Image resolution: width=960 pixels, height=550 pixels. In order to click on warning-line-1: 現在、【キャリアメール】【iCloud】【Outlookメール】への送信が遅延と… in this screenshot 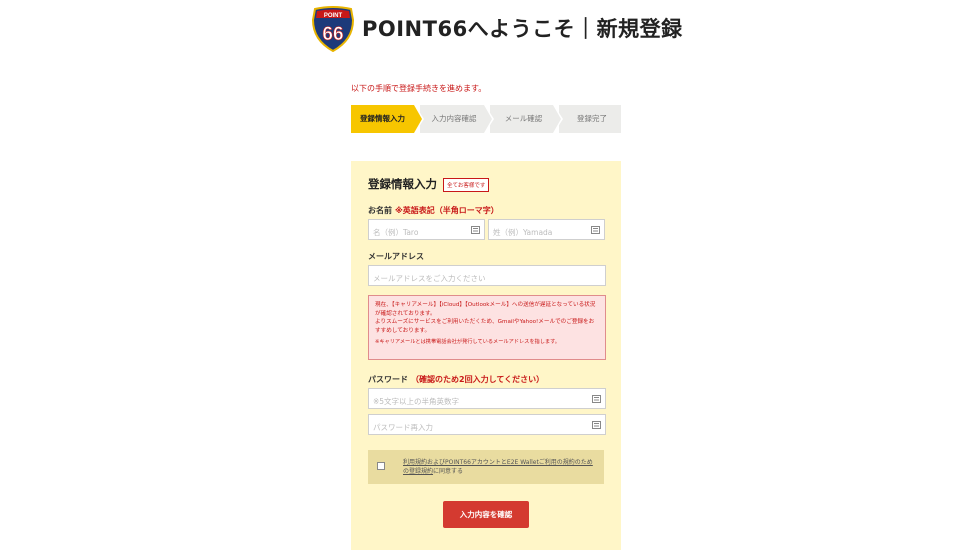, I will do `click(485, 309)`.